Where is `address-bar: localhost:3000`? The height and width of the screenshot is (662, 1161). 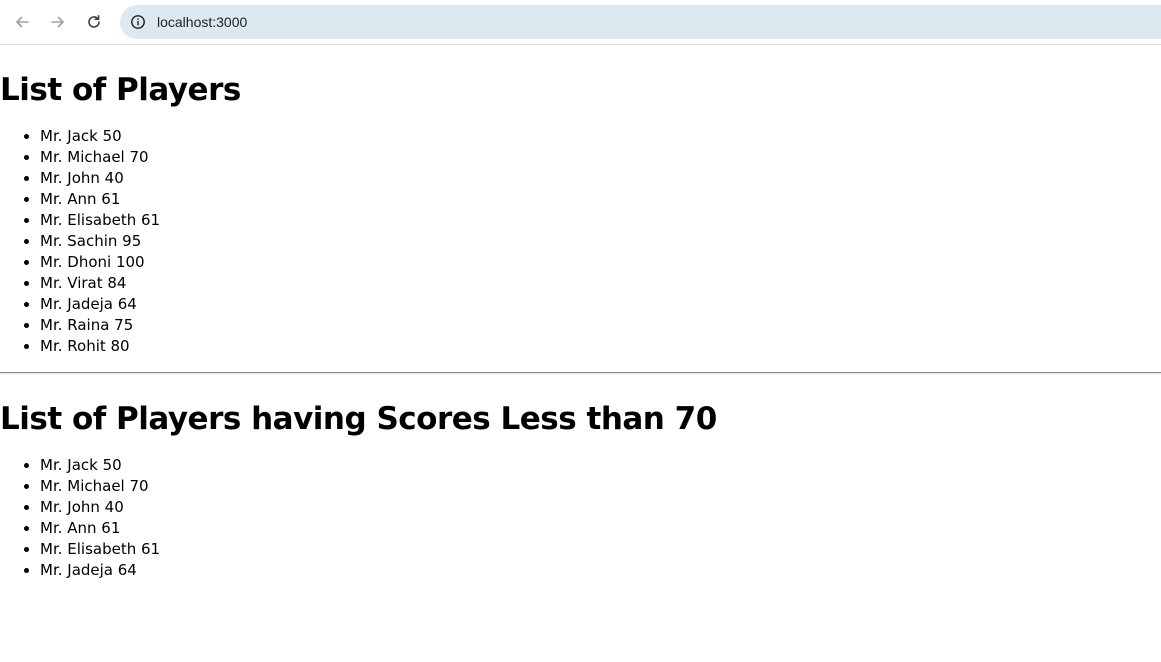
address-bar: localhost:3000 is located at coordinates (640, 22).